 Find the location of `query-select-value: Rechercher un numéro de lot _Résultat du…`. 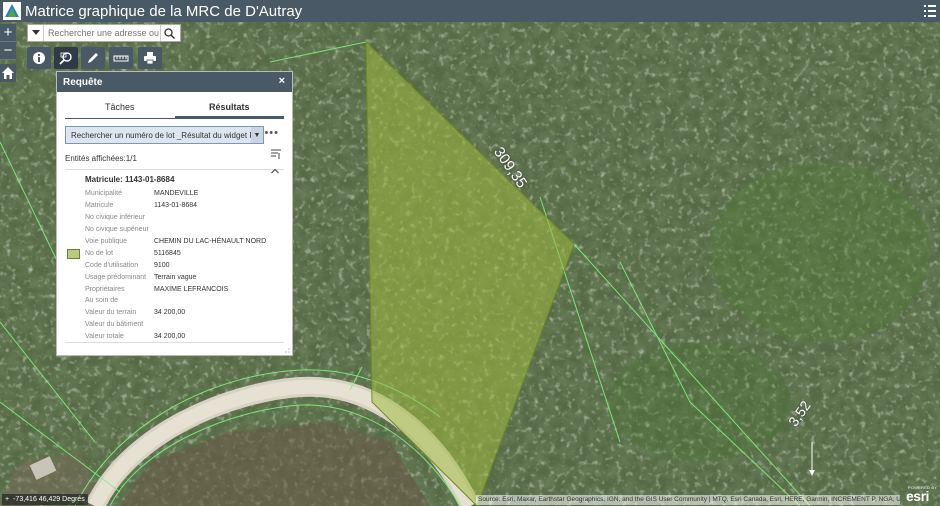

query-select-value: Rechercher un numéro de lot _Résultat du… is located at coordinates (167, 135).